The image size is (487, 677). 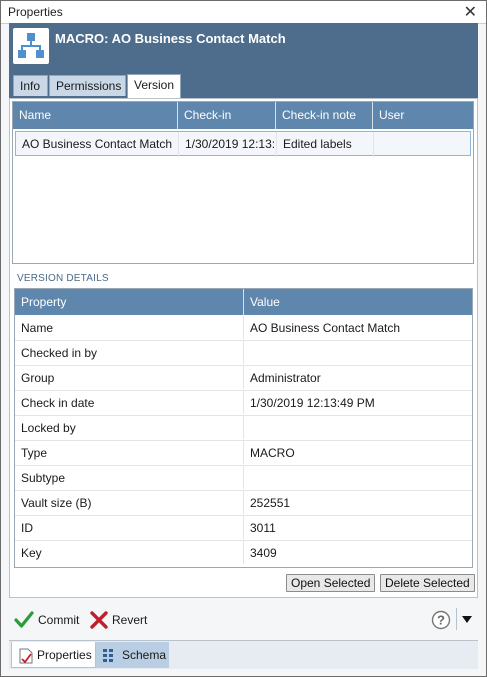 What do you see at coordinates (325, 328) in the screenshot?
I see `value-cell: AO Business Contact Match` at bounding box center [325, 328].